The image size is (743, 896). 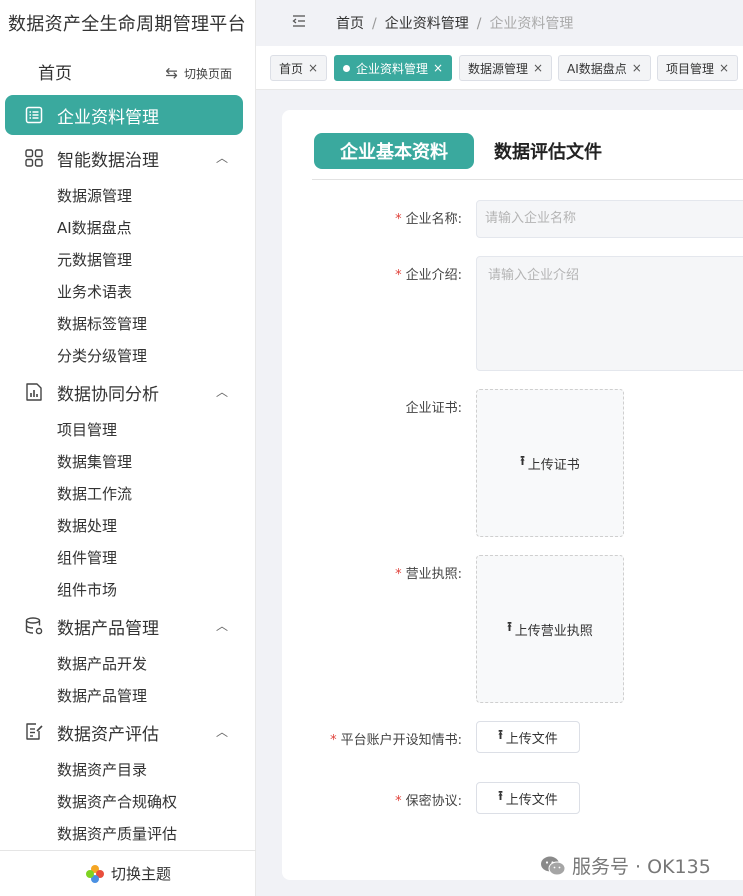 I want to click on sidebar-item-components: 组件管理, so click(x=87, y=557).